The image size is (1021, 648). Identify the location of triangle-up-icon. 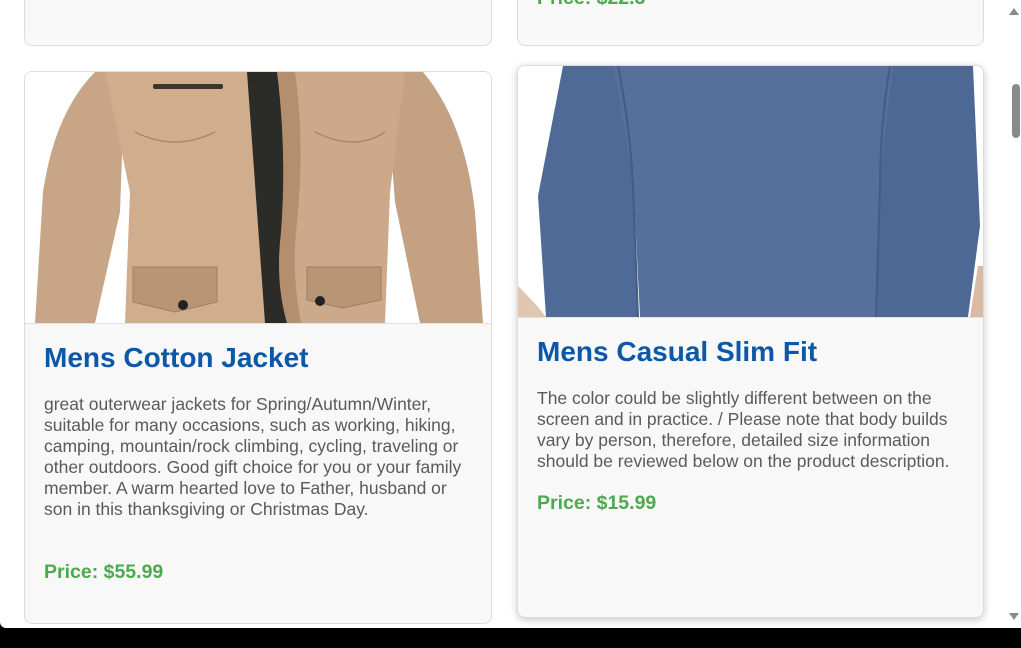
(1014, 11).